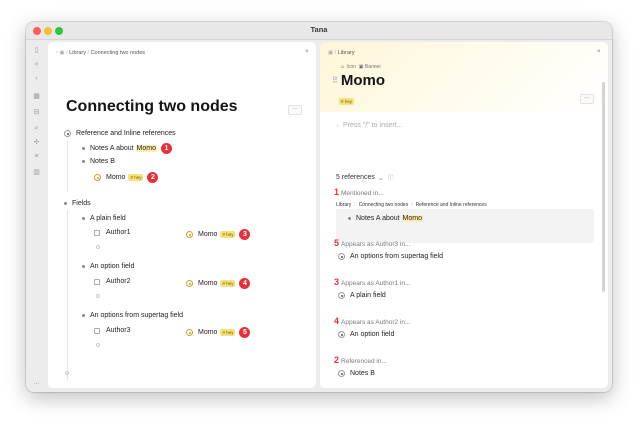  Describe the element at coordinates (385, 218) in the screenshot. I see `list-item: Notes A about Momo` at that location.